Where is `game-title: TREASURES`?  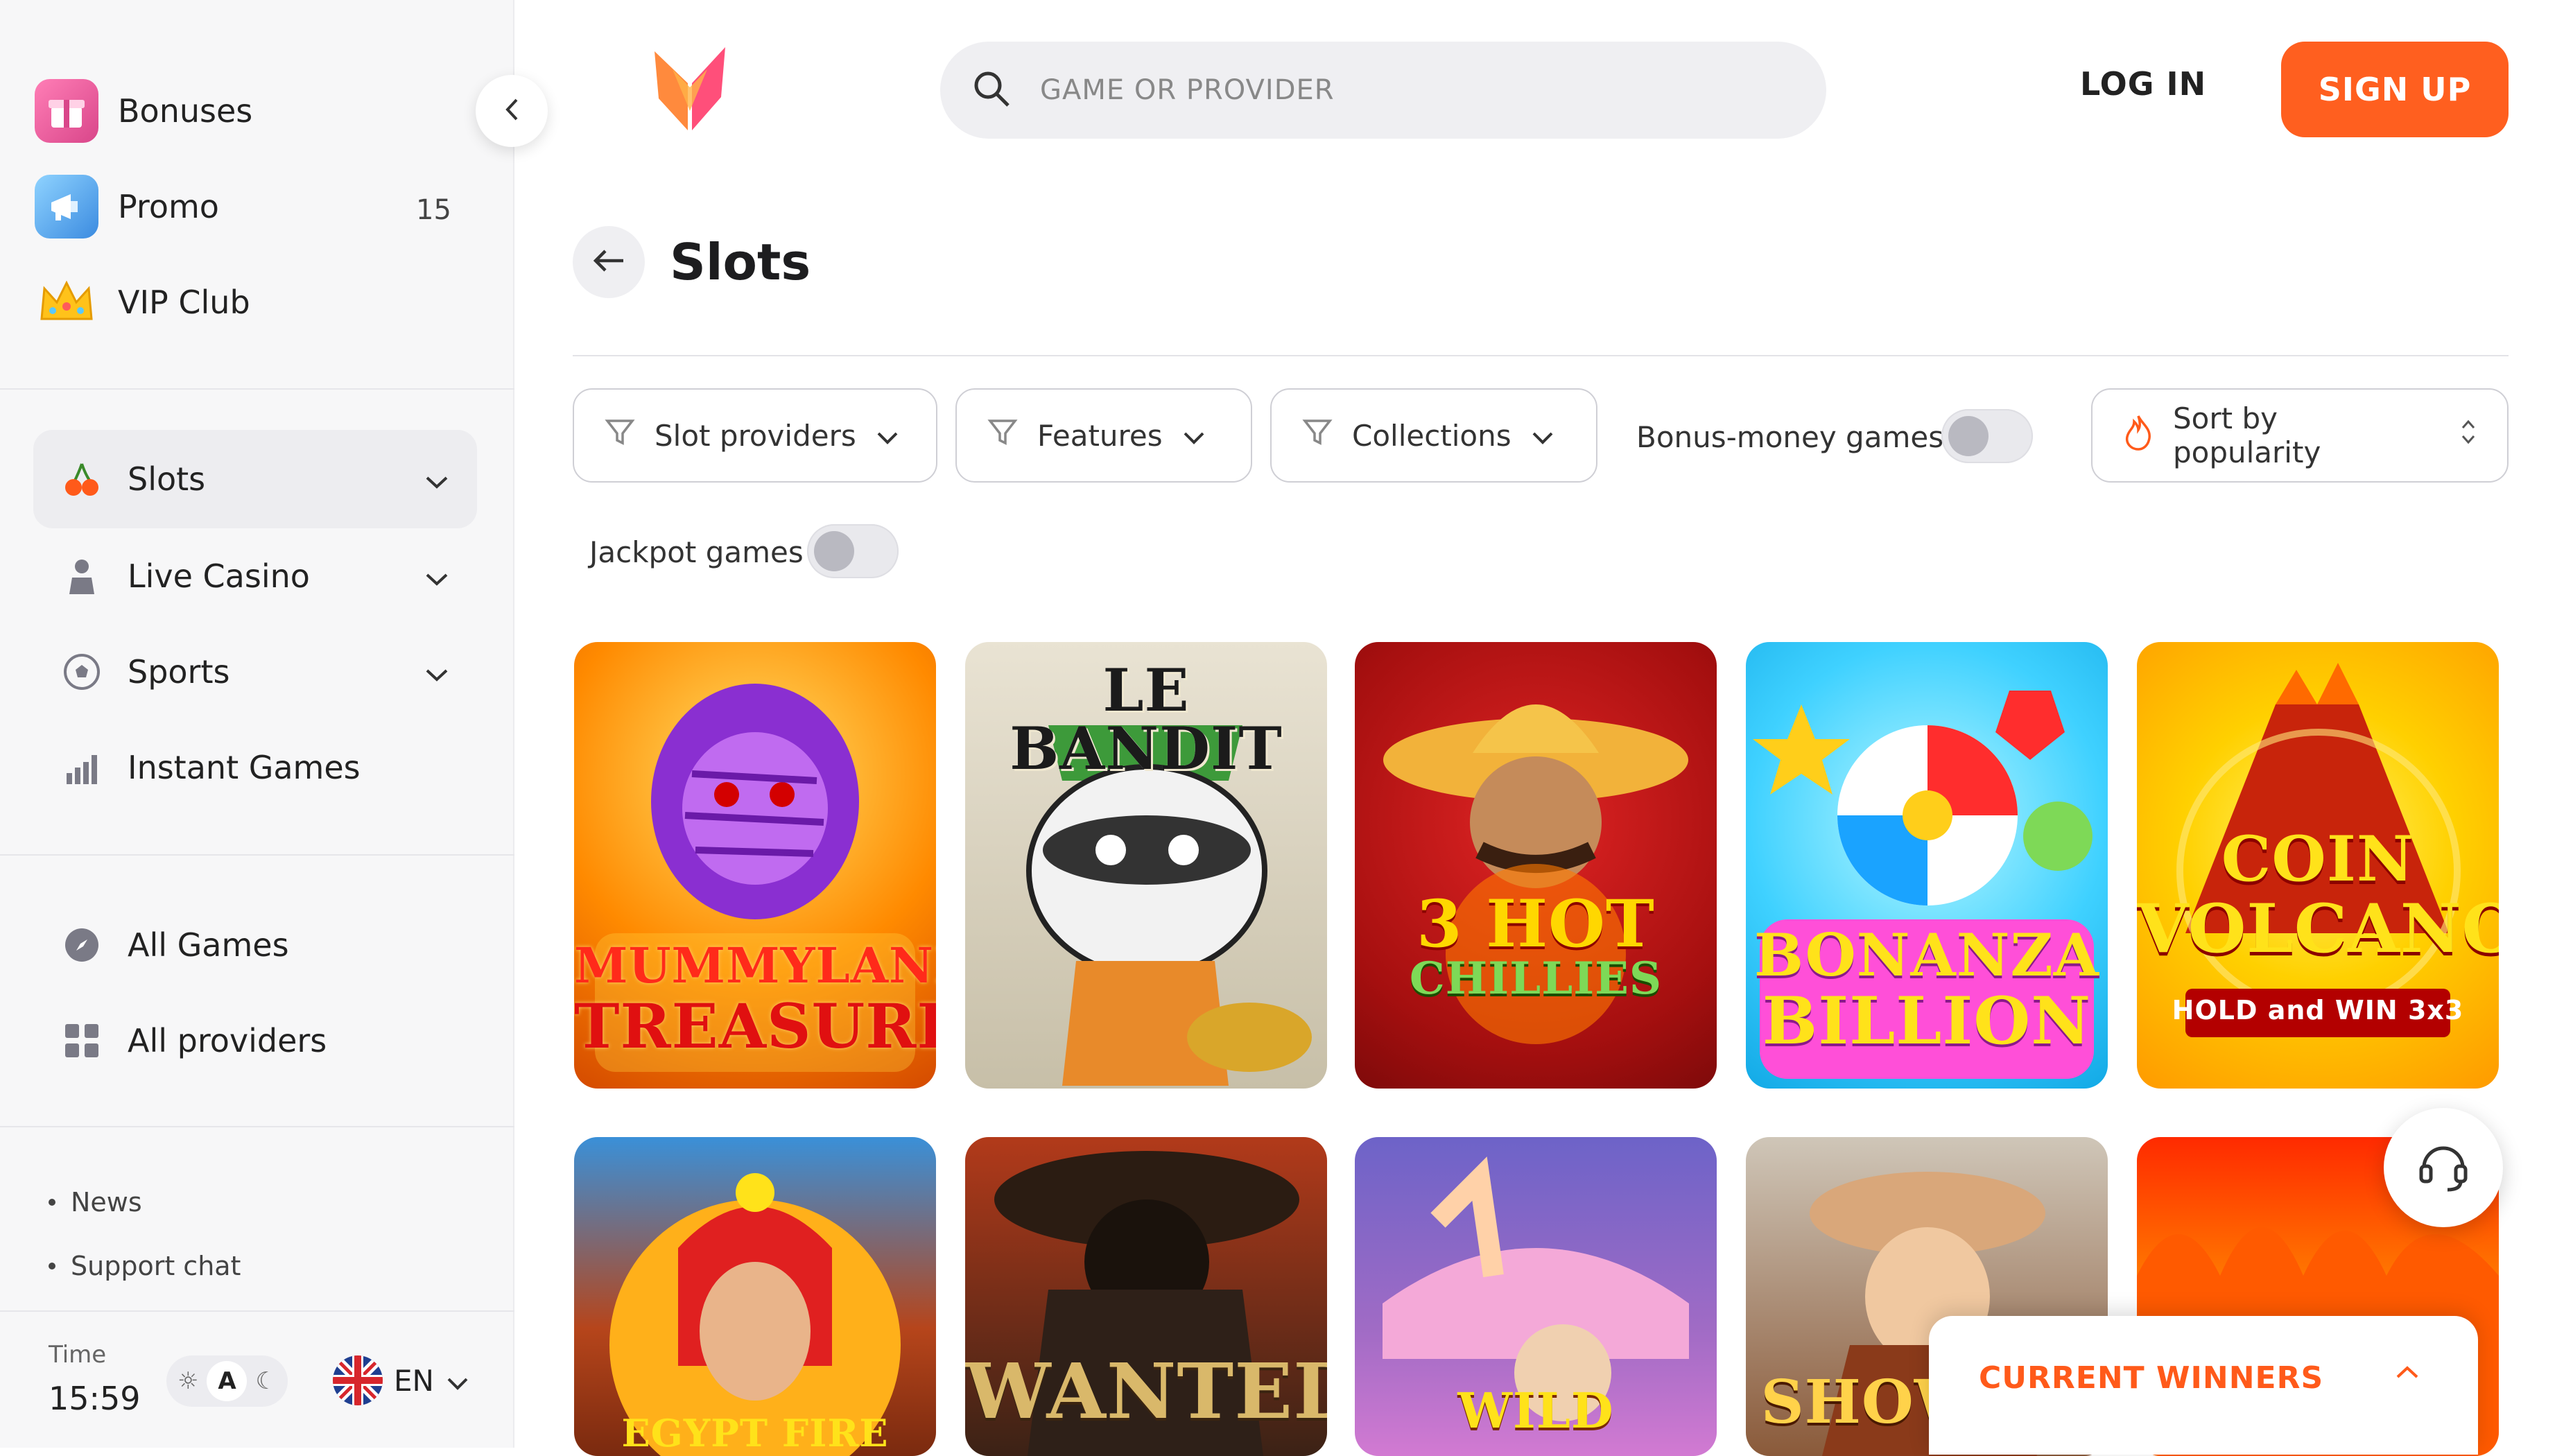 game-title: TREASURES is located at coordinates (755, 1026).